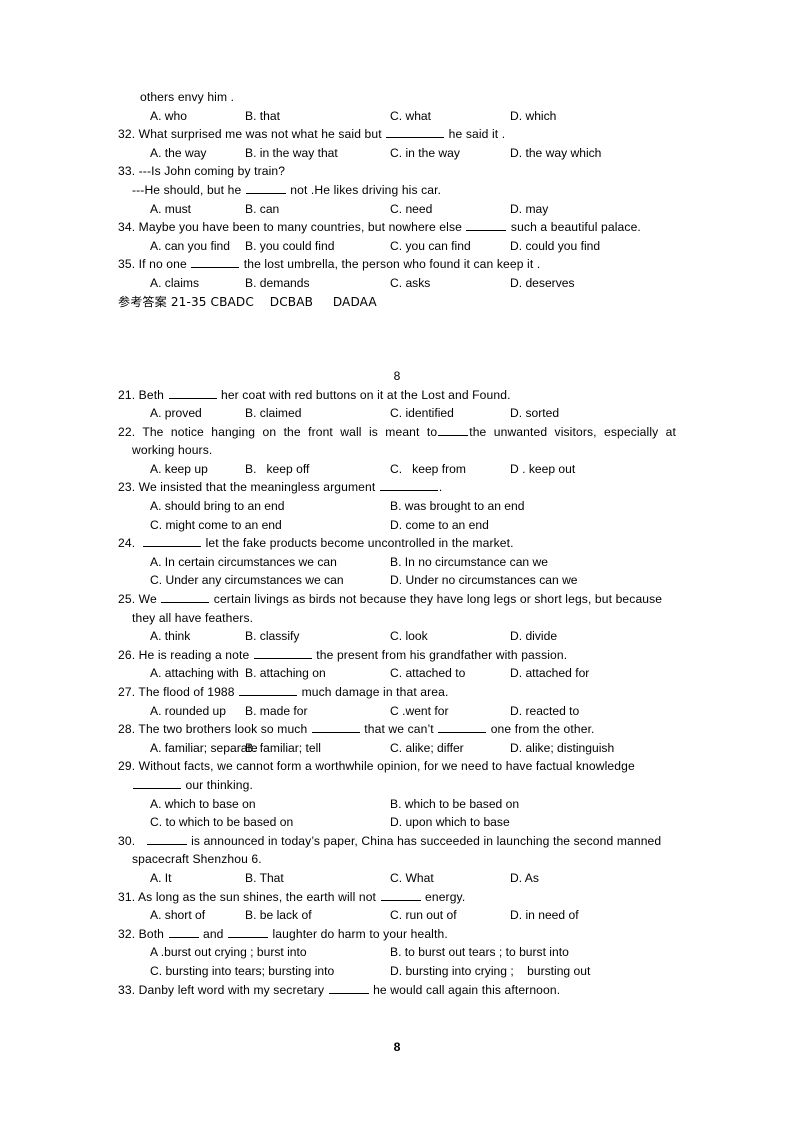 The image size is (794, 1123). I want to click on option-a: A. who, so click(168, 116).